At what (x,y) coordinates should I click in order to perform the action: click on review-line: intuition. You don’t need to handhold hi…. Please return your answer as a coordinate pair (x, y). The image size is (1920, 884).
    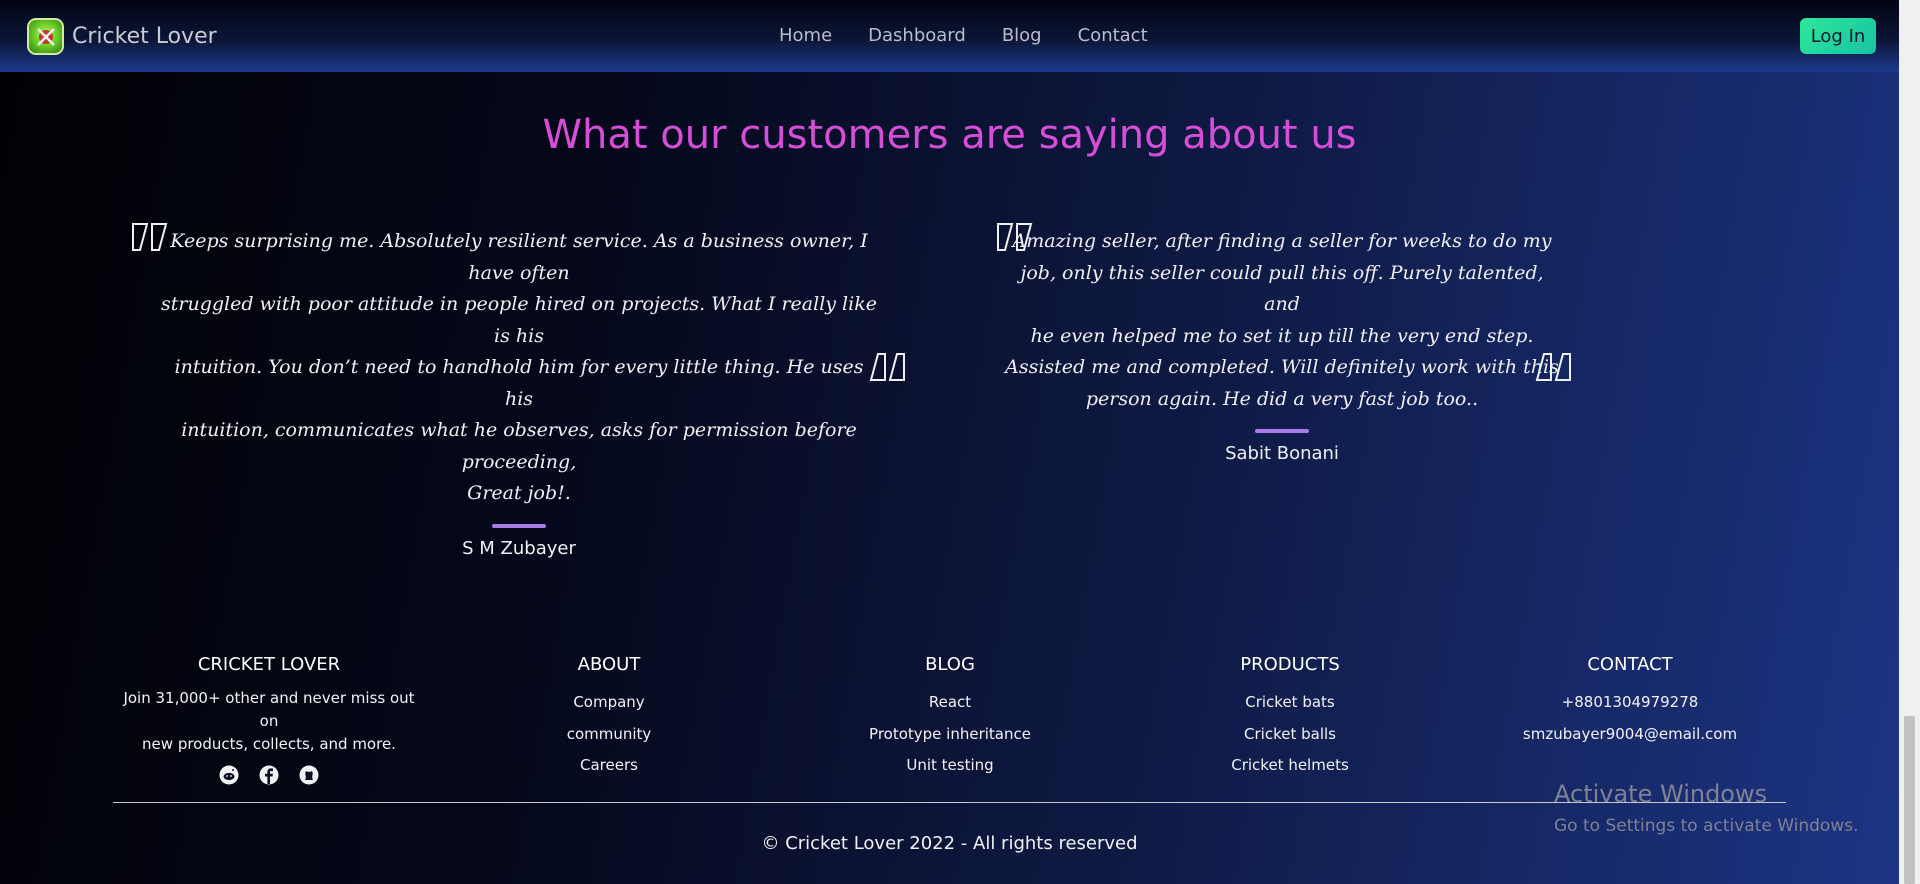
    Looking at the image, I should click on (519, 383).